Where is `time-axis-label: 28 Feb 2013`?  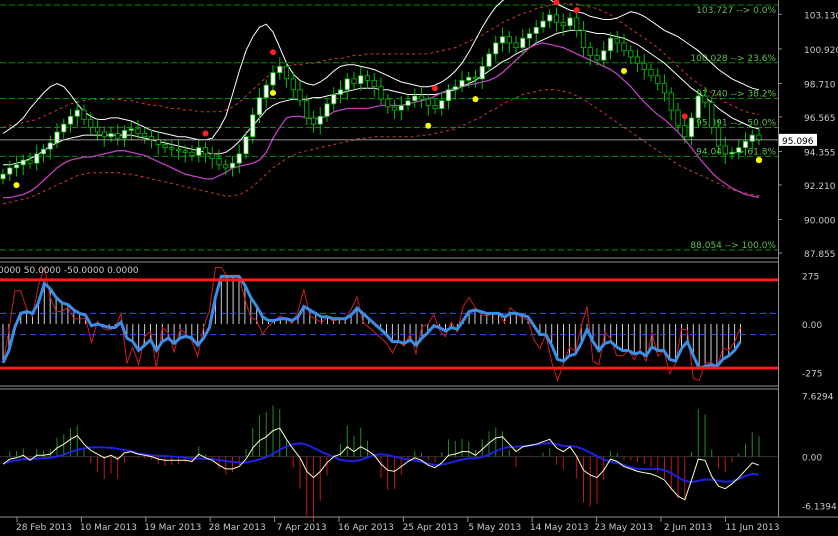
time-axis-label: 28 Feb 2013 is located at coordinates (44, 528).